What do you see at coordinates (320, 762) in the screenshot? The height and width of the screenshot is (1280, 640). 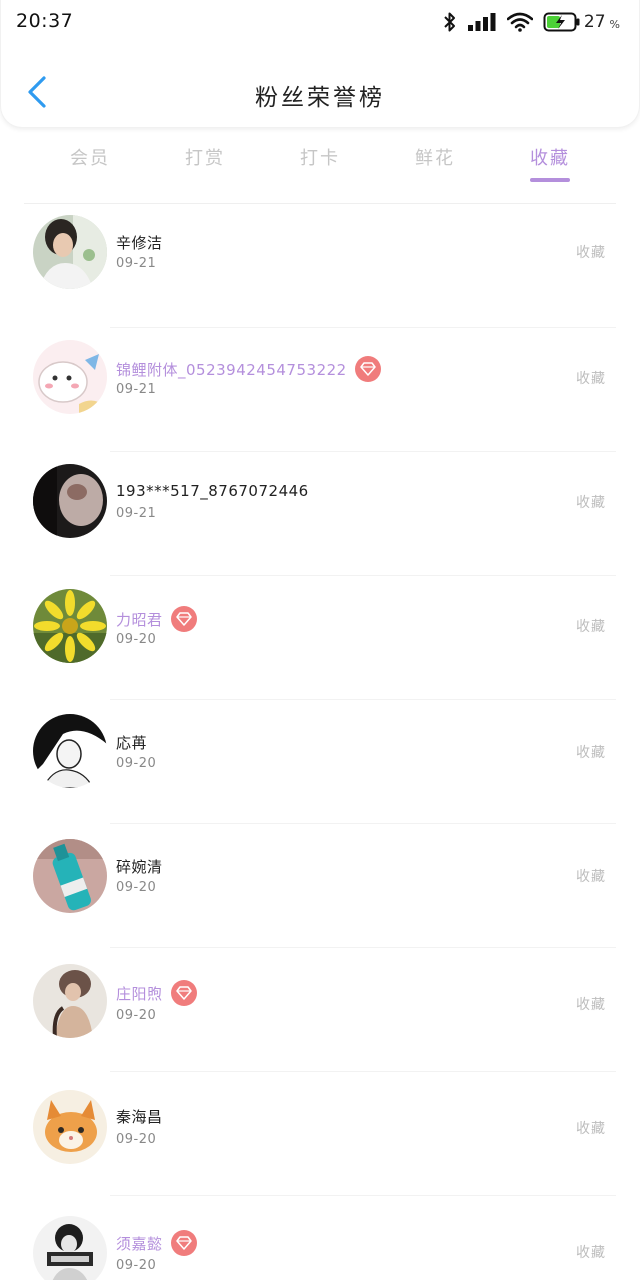 I see `list-item: 応苒 09-20 收藏` at bounding box center [320, 762].